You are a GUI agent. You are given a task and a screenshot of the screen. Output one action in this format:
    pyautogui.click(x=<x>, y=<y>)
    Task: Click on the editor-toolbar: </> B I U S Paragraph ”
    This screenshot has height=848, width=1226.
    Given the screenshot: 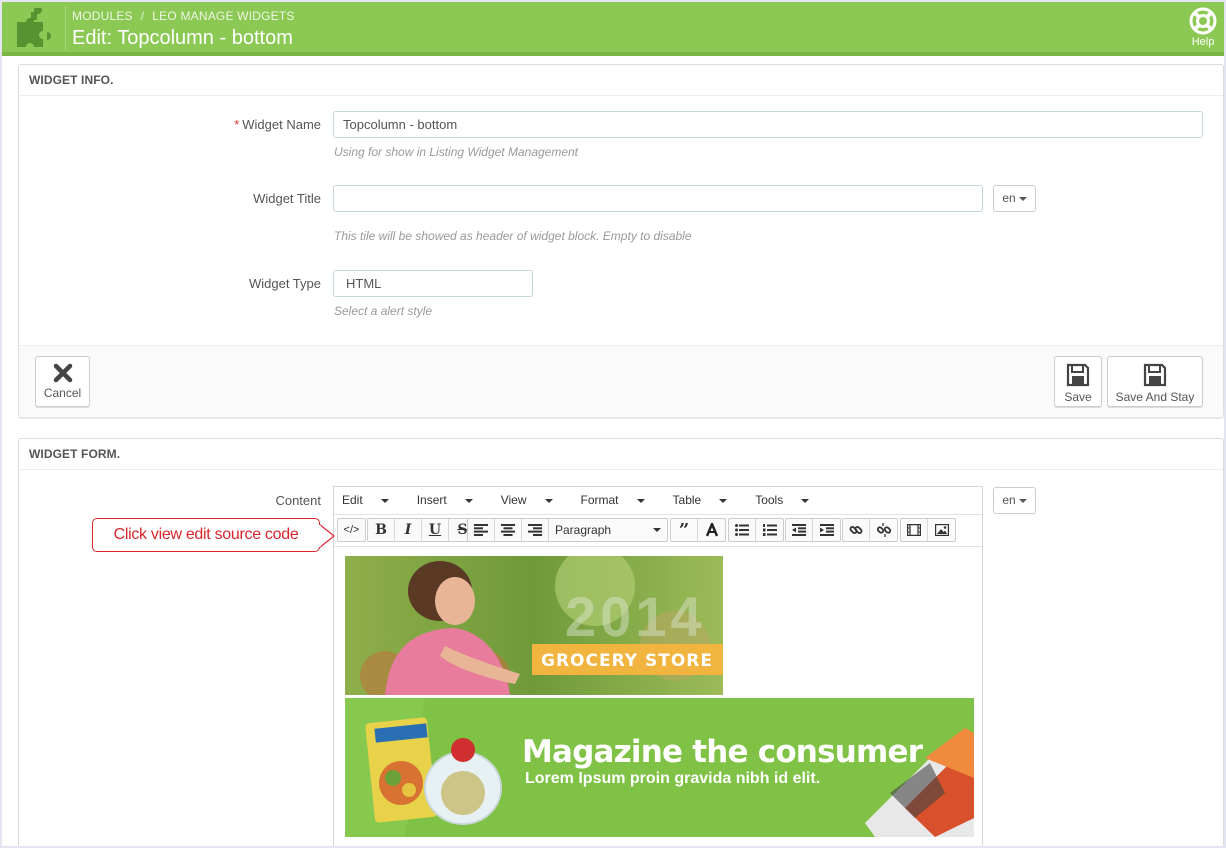 What is the action you would take?
    pyautogui.click(x=658, y=531)
    